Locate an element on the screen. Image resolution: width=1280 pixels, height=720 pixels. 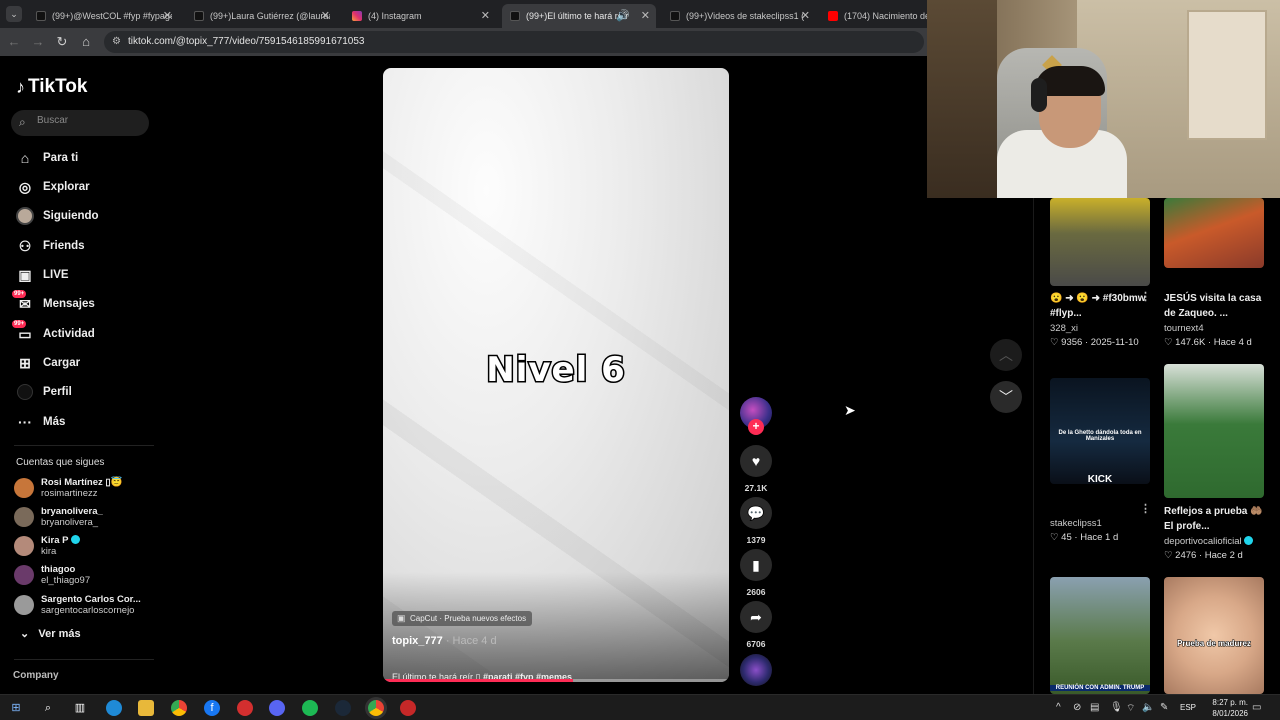
nav-live: ▣ LIVE is located at coordinates (42, 275).